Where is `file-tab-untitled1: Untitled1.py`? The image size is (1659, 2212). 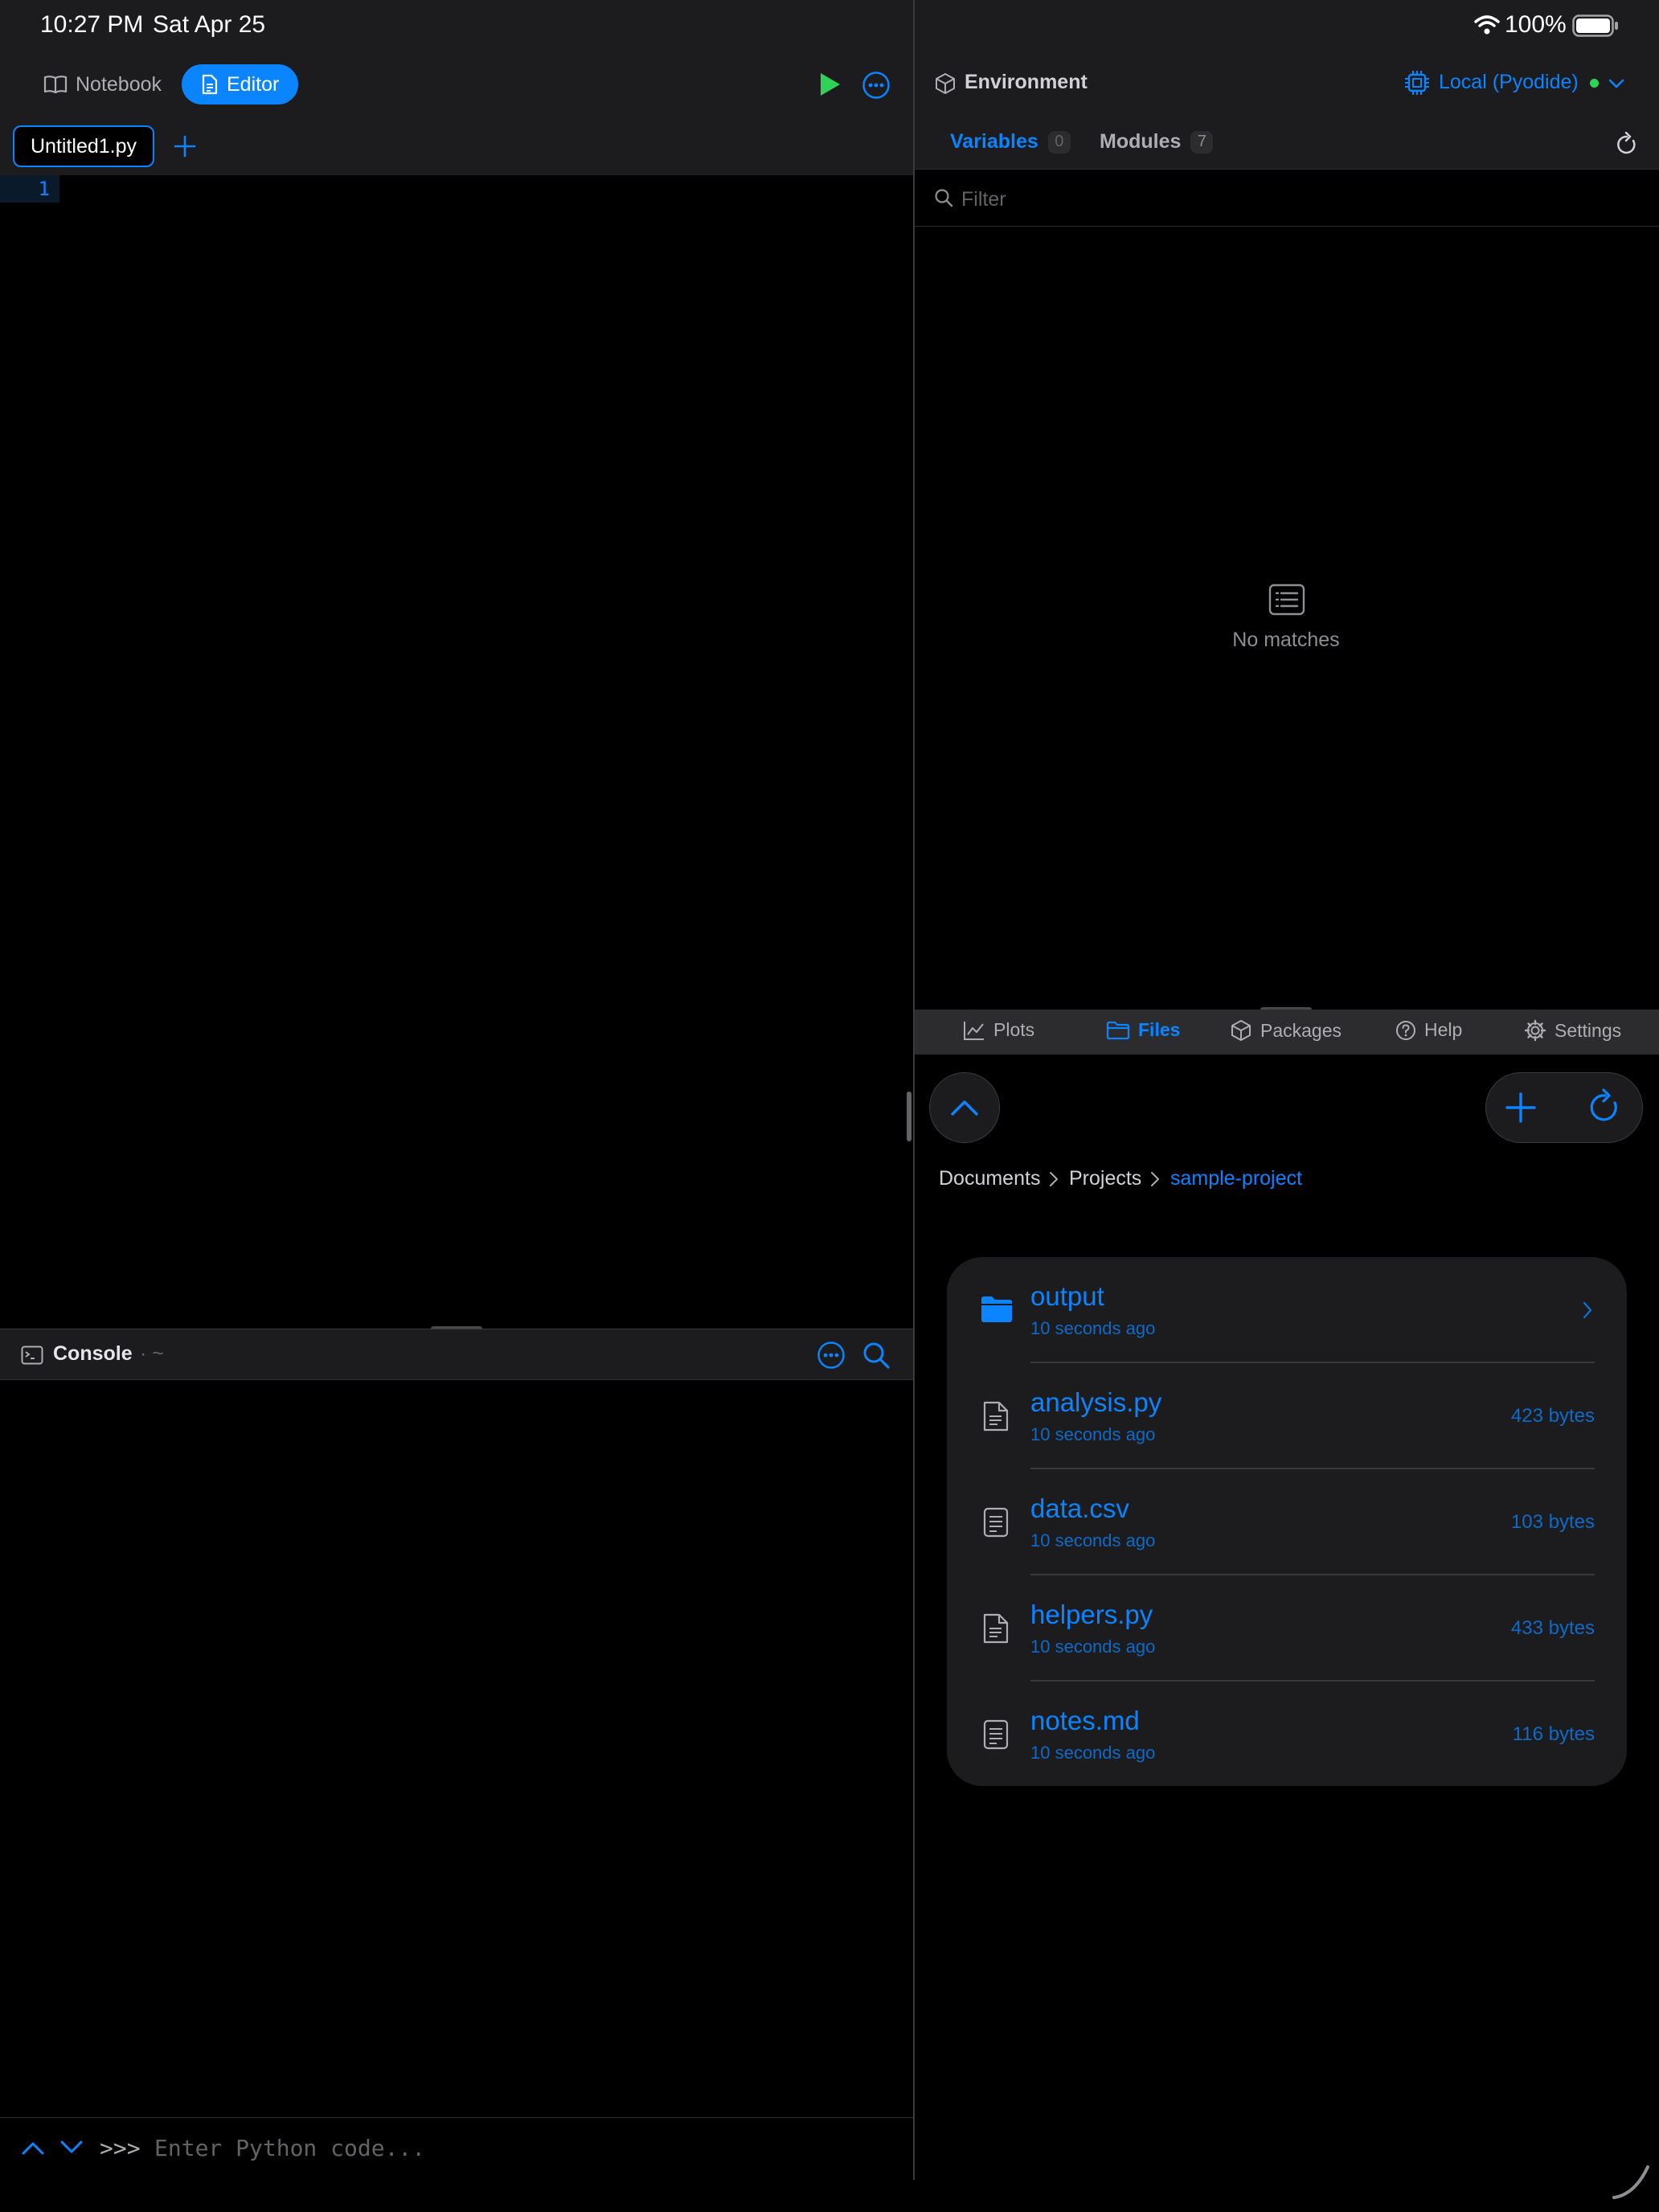 file-tab-untitled1: Untitled1.py is located at coordinates (83, 146).